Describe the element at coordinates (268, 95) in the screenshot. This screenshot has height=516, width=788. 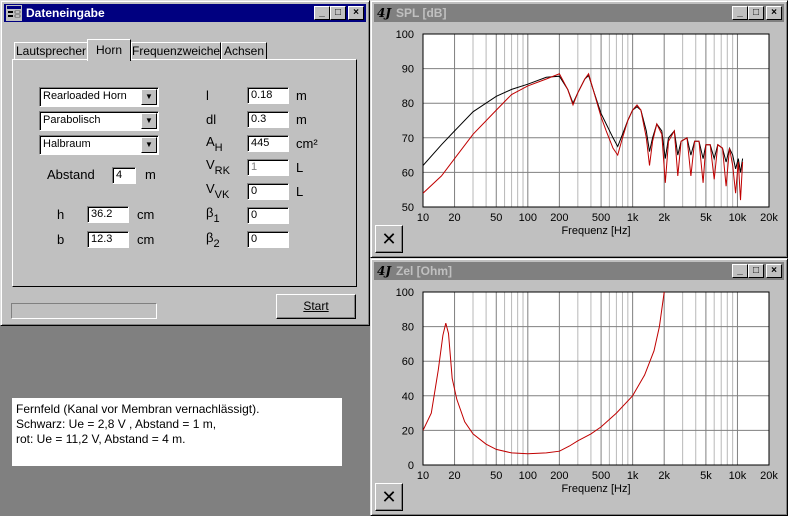
I see `param-l-input: 0.18` at that location.